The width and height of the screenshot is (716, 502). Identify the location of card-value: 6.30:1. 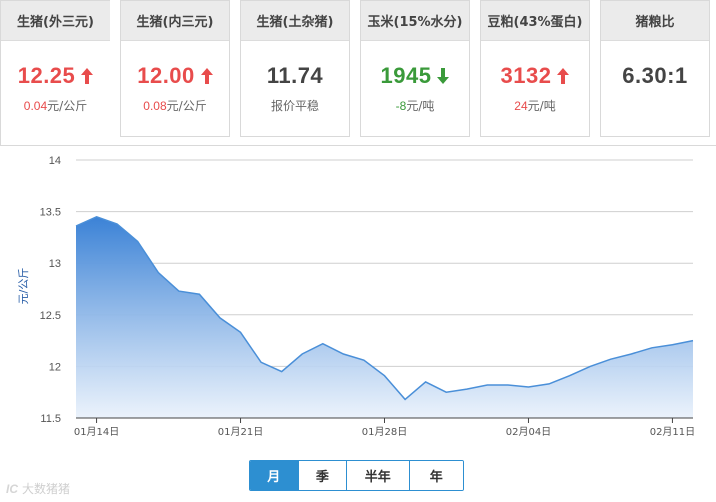
(655, 75).